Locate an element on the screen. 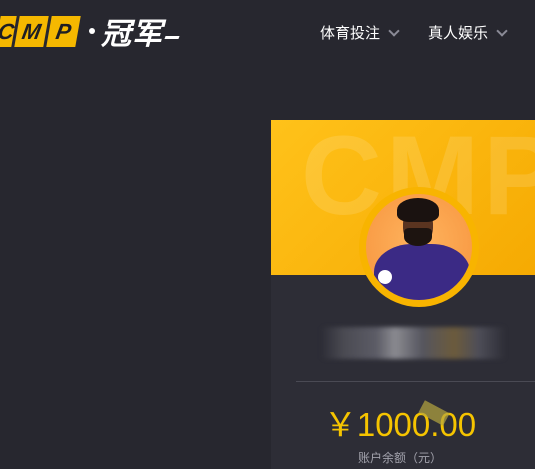 The height and width of the screenshot is (469, 535). logo-dash is located at coordinates (172, 37).